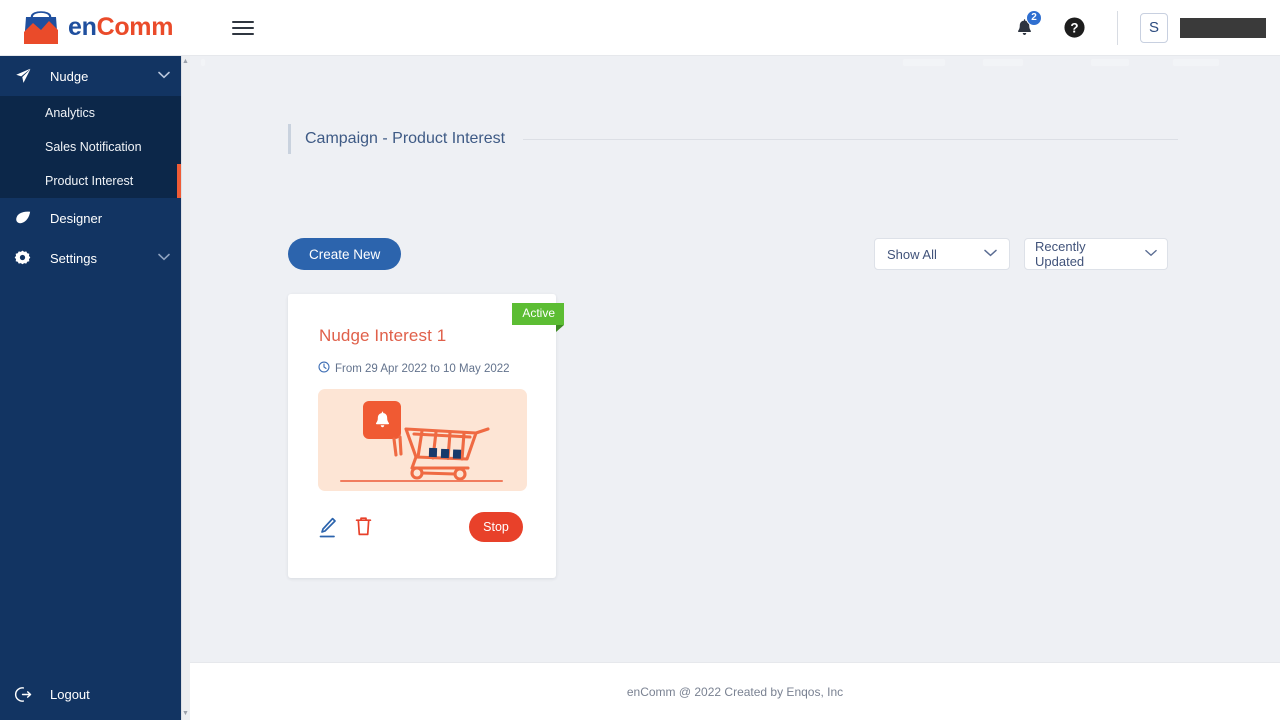  Describe the element at coordinates (422, 537) in the screenshot. I see `campaign-card-actions: Stop` at that location.